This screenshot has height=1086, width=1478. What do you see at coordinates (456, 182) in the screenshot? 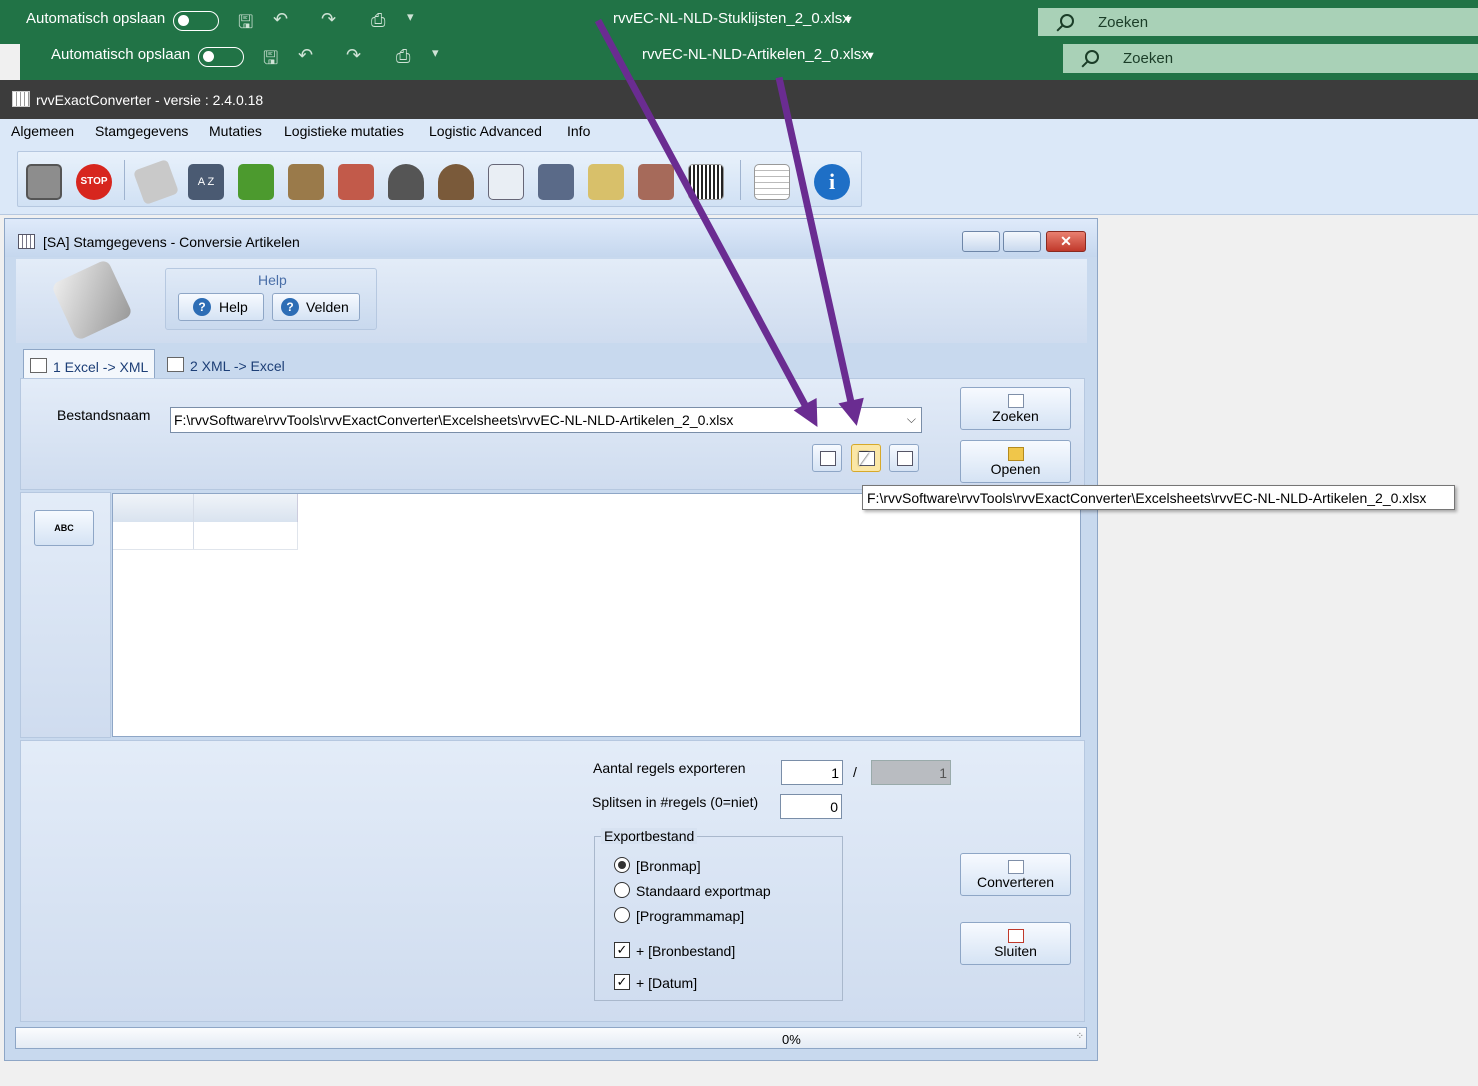
I see `users-icon` at bounding box center [456, 182].